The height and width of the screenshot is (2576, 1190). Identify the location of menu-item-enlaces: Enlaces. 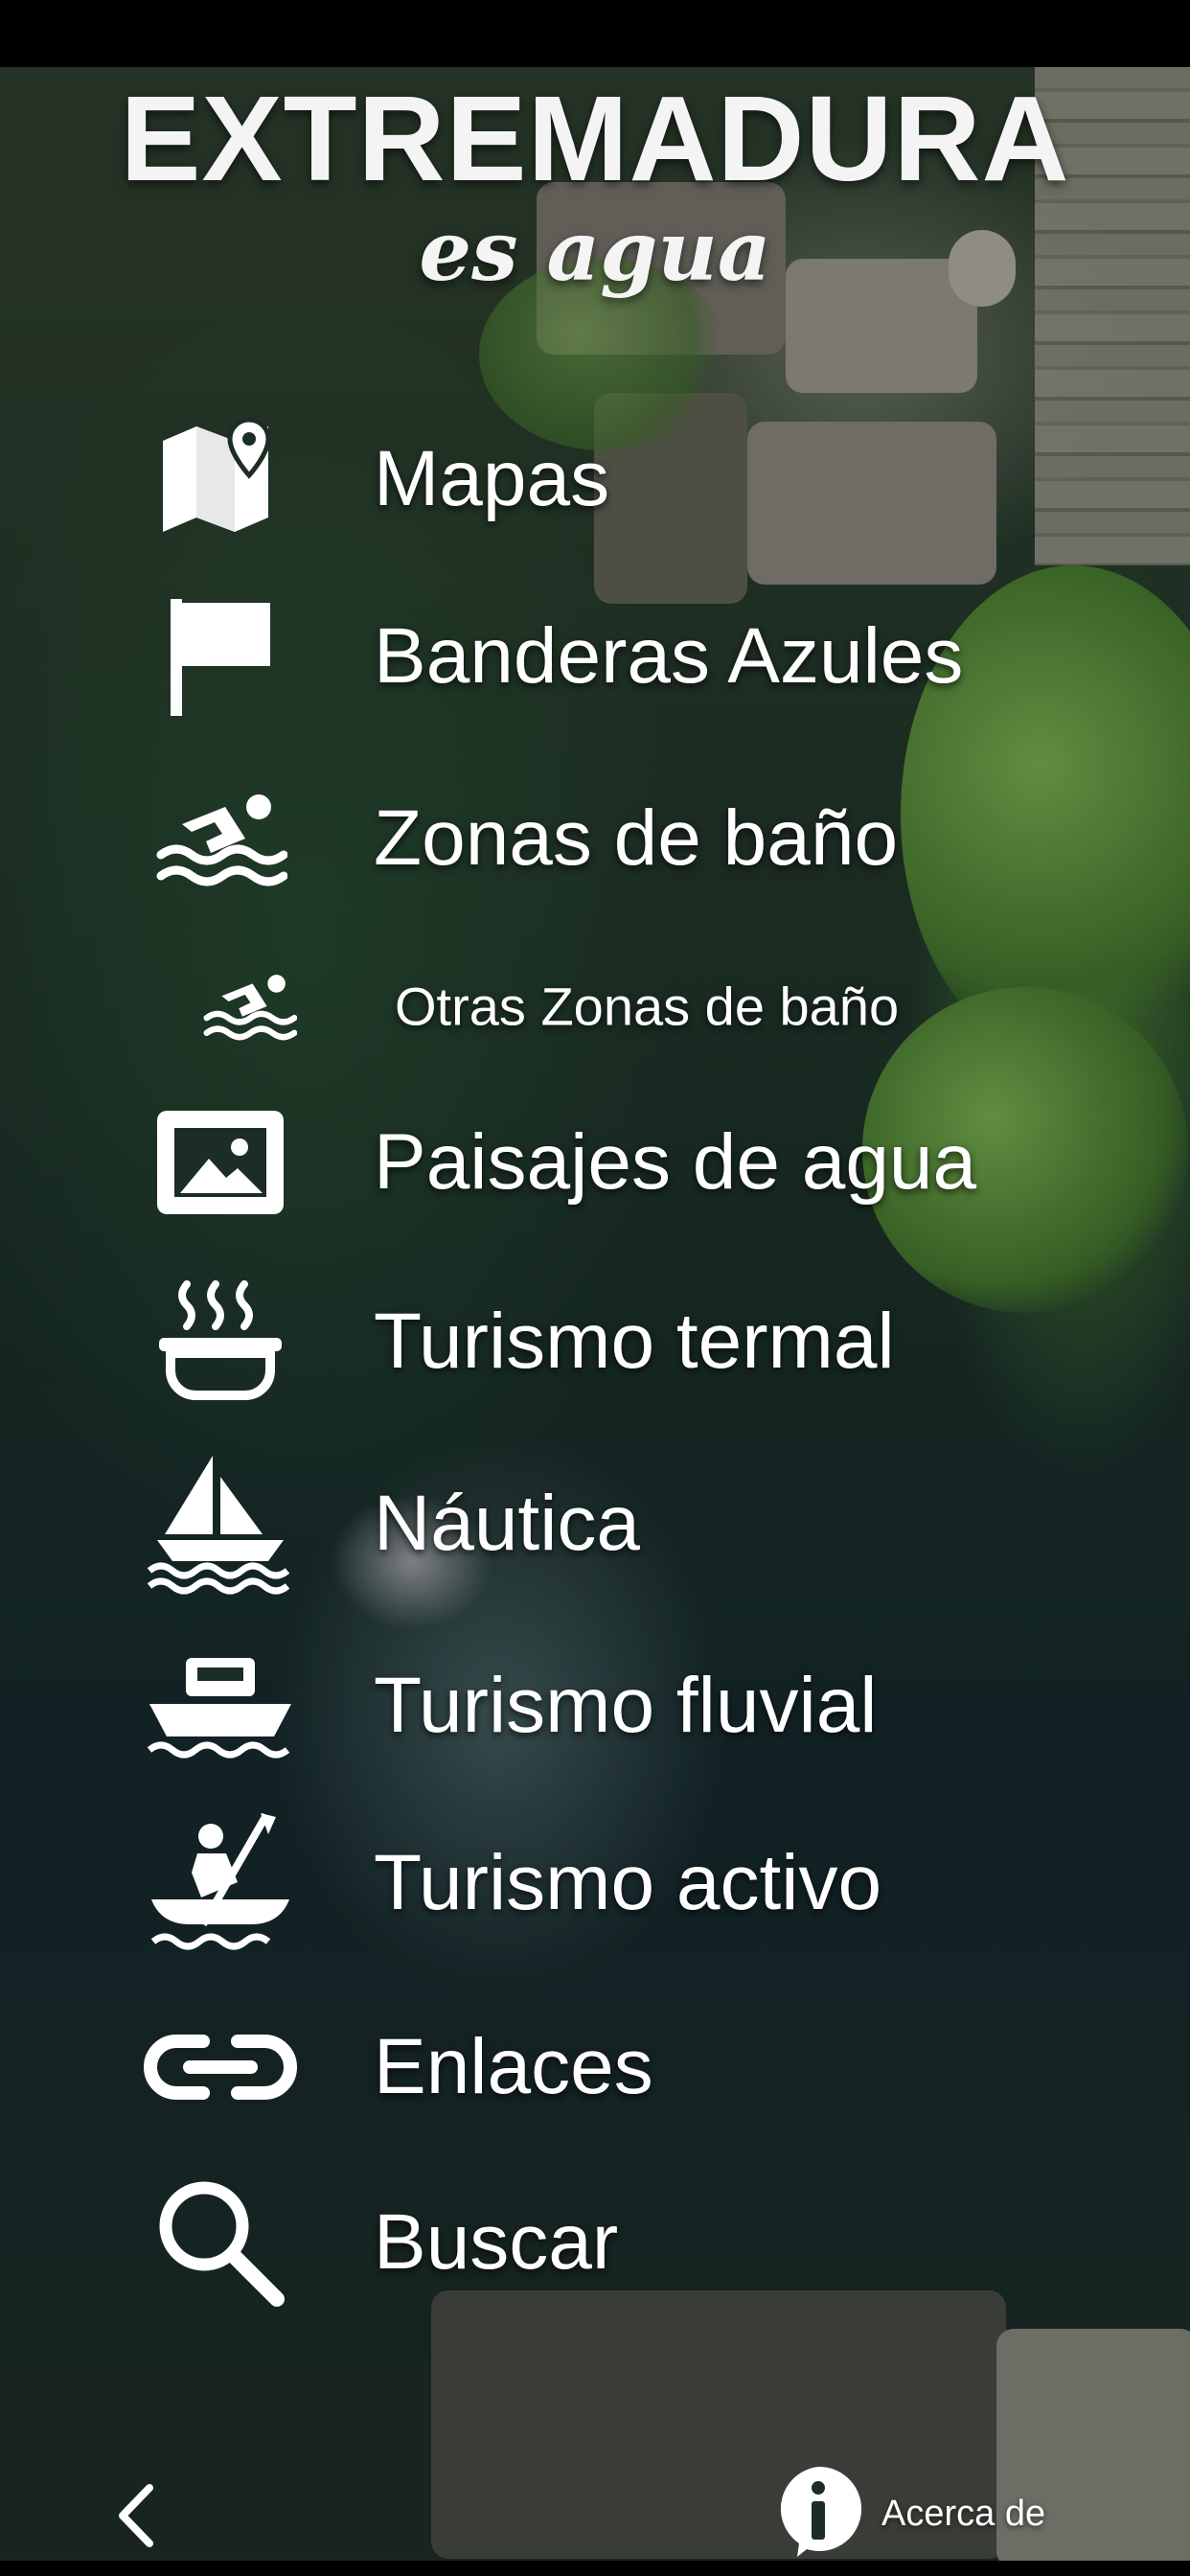
(604, 2067).